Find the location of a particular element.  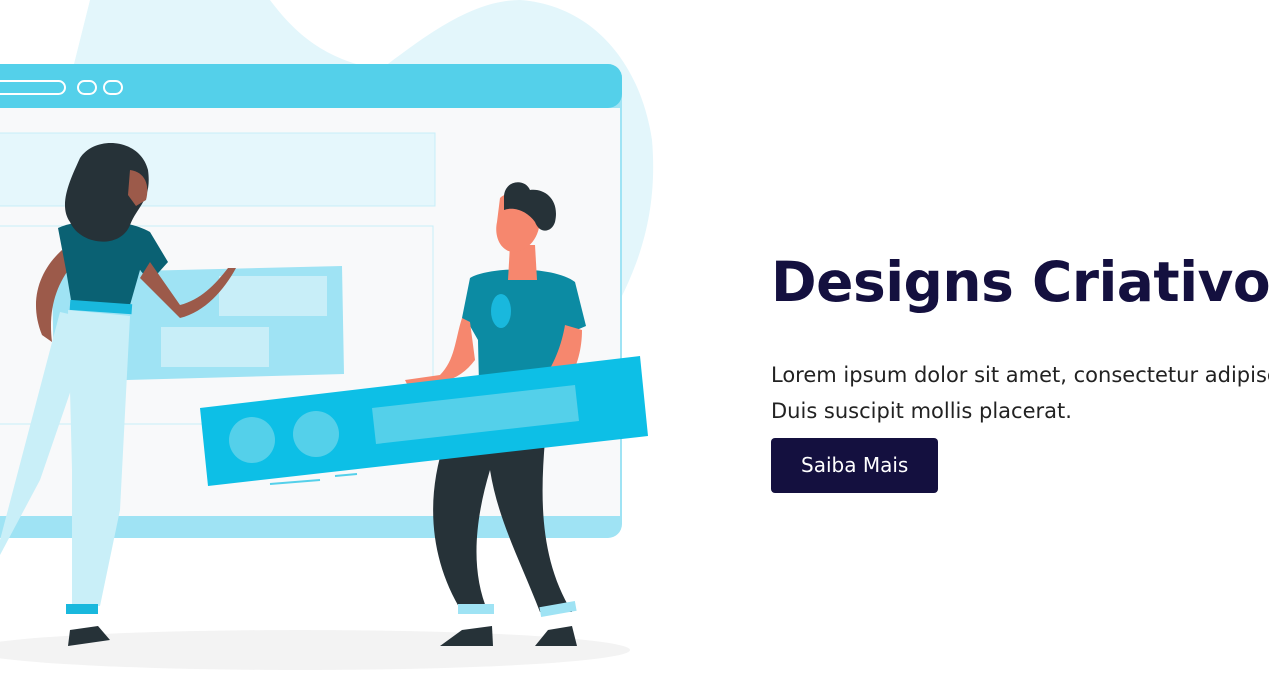

page-block-top is located at coordinates (218, 169).